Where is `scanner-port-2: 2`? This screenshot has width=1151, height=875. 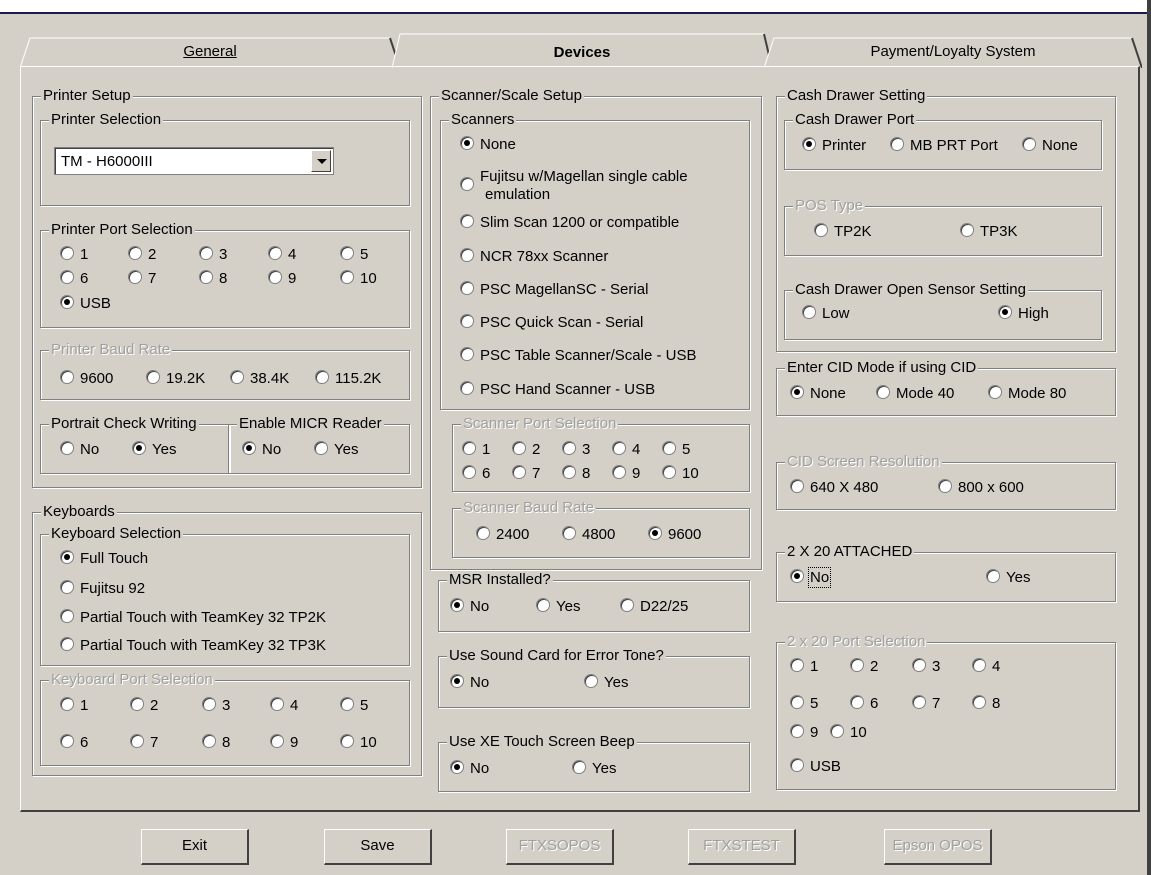 scanner-port-2: 2 is located at coordinates (526, 450).